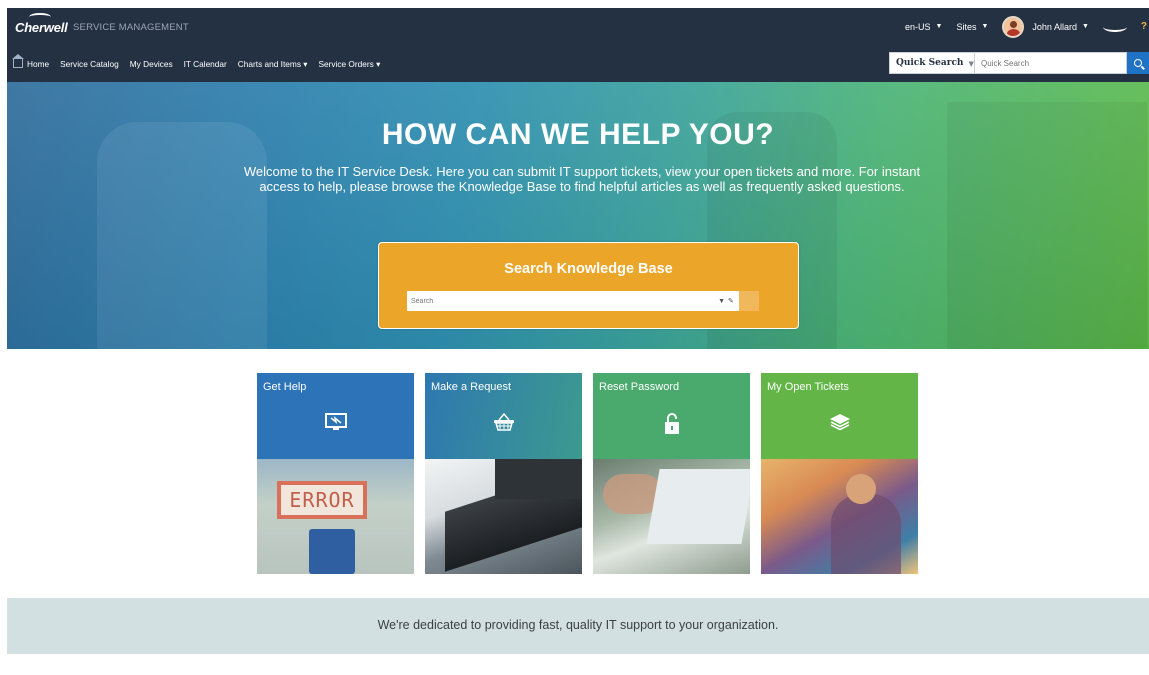 The height and width of the screenshot is (675, 1149). I want to click on quick-search-select: Quick Search ▼, so click(932, 63).